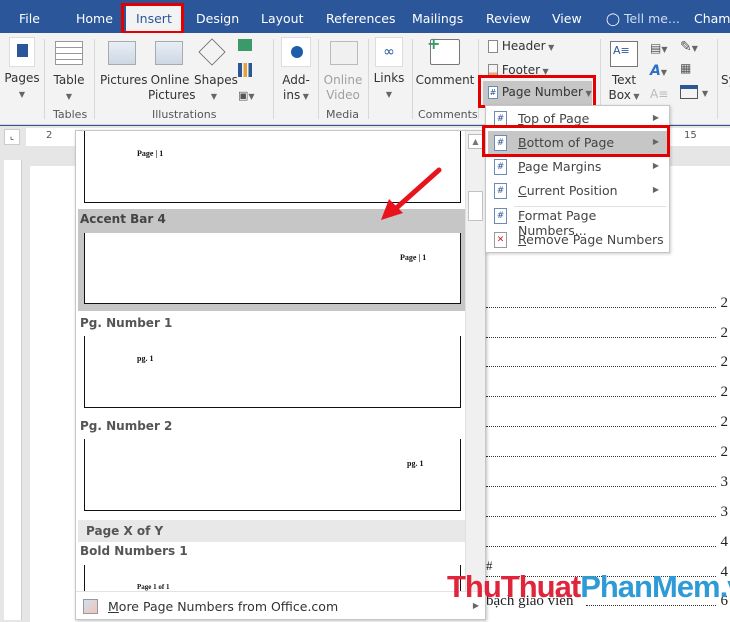 Image resolution: width=730 pixels, height=622 pixels. Describe the element at coordinates (217, 18) in the screenshot. I see `tab-design: Design` at that location.